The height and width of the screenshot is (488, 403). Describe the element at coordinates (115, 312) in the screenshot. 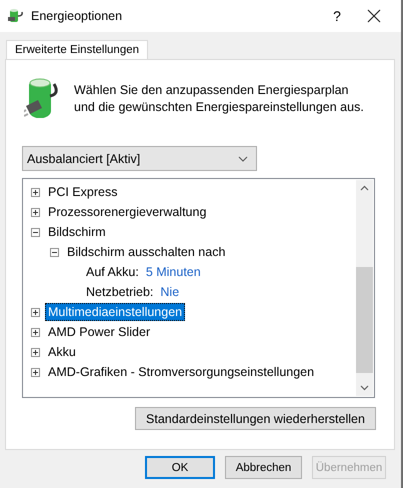

I see `tree-item: Multimediaeinstellungen` at that location.